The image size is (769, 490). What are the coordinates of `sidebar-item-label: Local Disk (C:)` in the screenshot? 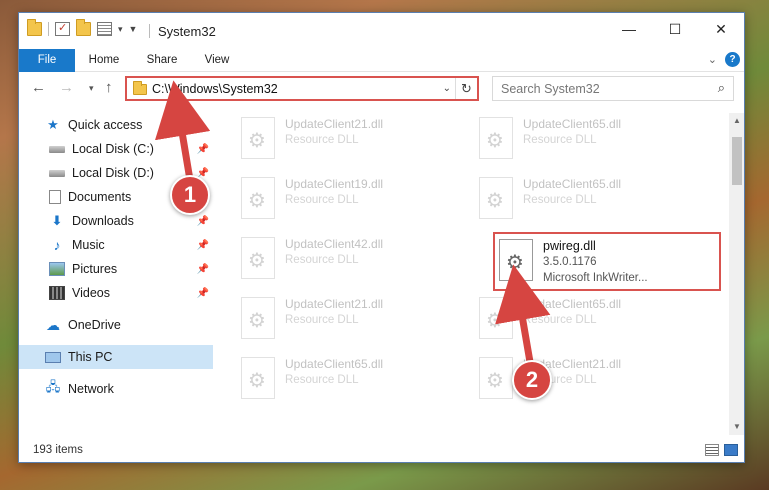 It's located at (113, 149).